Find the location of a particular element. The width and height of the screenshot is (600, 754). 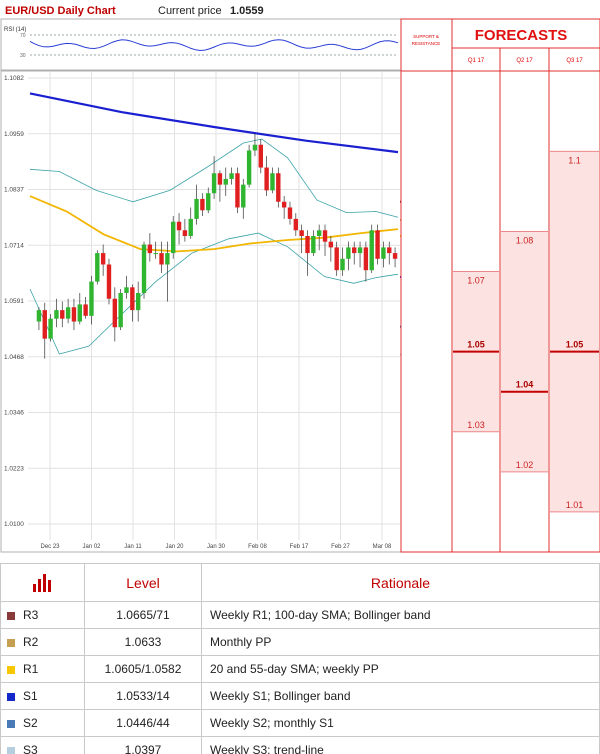

forecast-low-label: 1.03 is located at coordinates (476, 425).